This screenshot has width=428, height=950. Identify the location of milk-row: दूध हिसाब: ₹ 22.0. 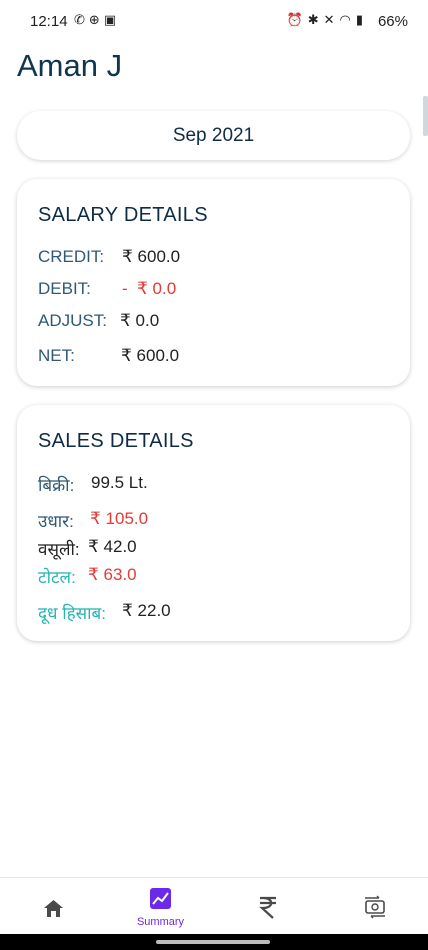
(104, 612).